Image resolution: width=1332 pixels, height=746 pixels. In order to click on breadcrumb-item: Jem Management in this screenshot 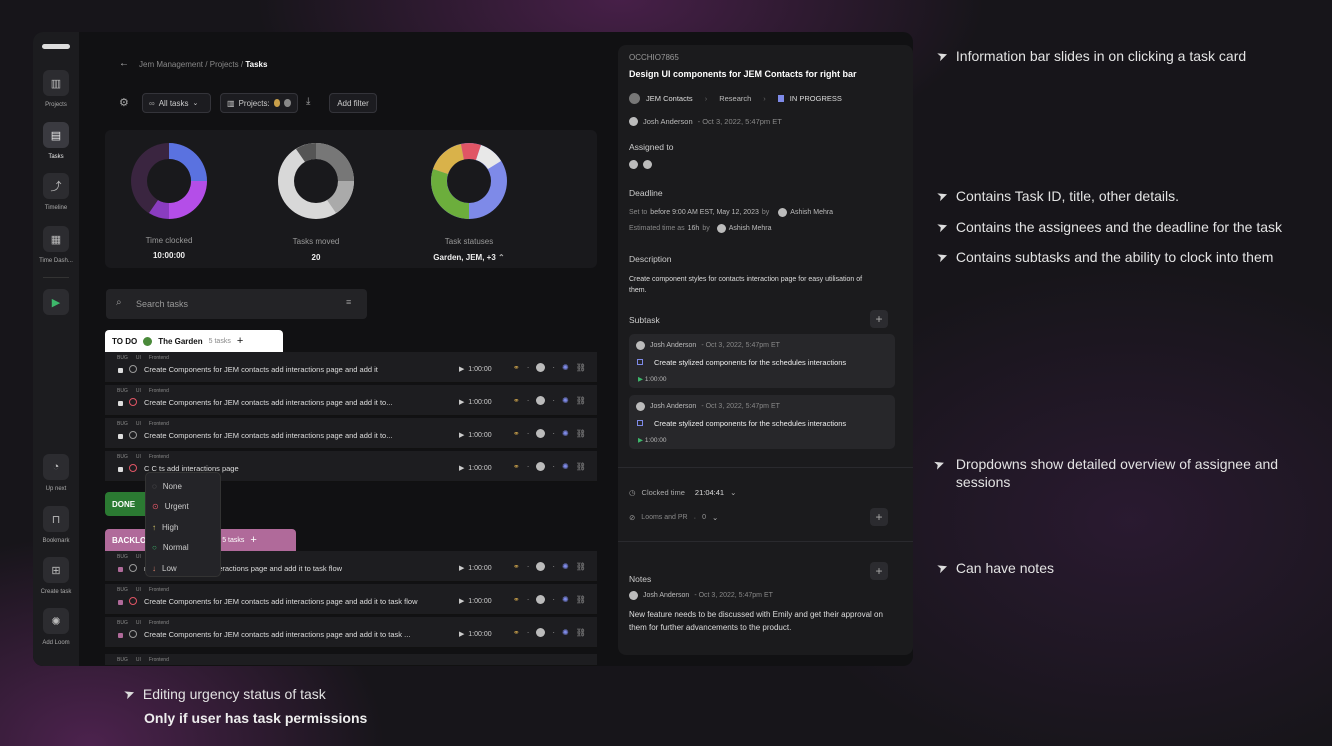, I will do `click(171, 64)`.